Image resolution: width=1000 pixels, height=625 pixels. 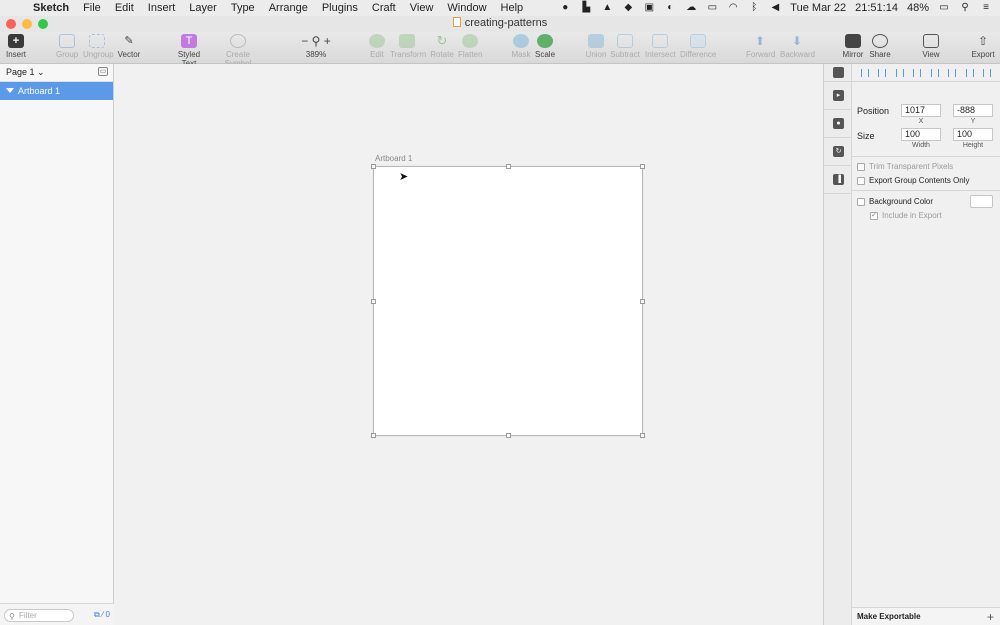 What do you see at coordinates (660, 46) in the screenshot?
I see `intersect-button: Intersect` at bounding box center [660, 46].